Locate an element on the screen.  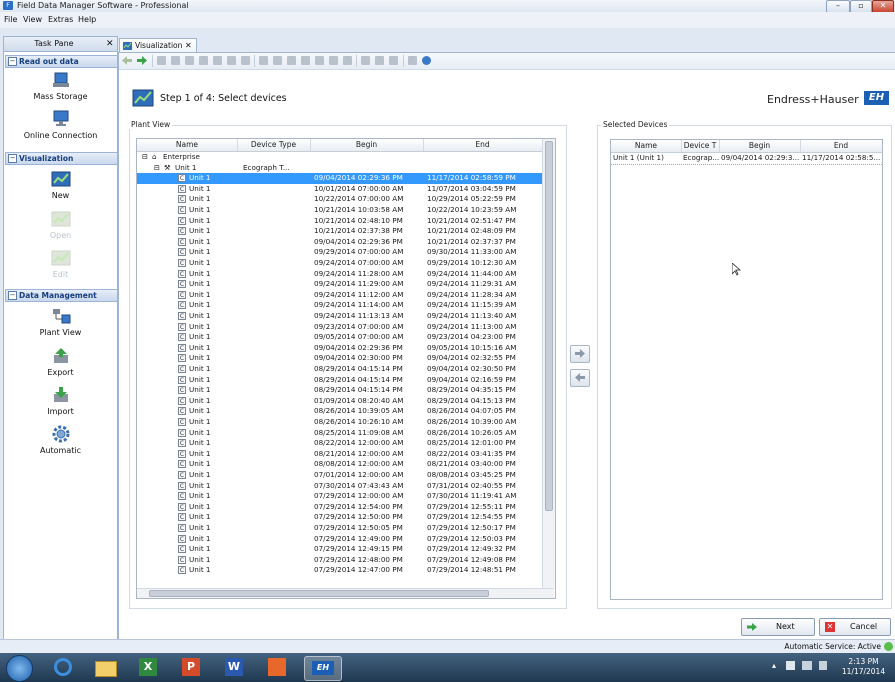
online-connection-item: Online Connection is located at coordinates (60, 125).